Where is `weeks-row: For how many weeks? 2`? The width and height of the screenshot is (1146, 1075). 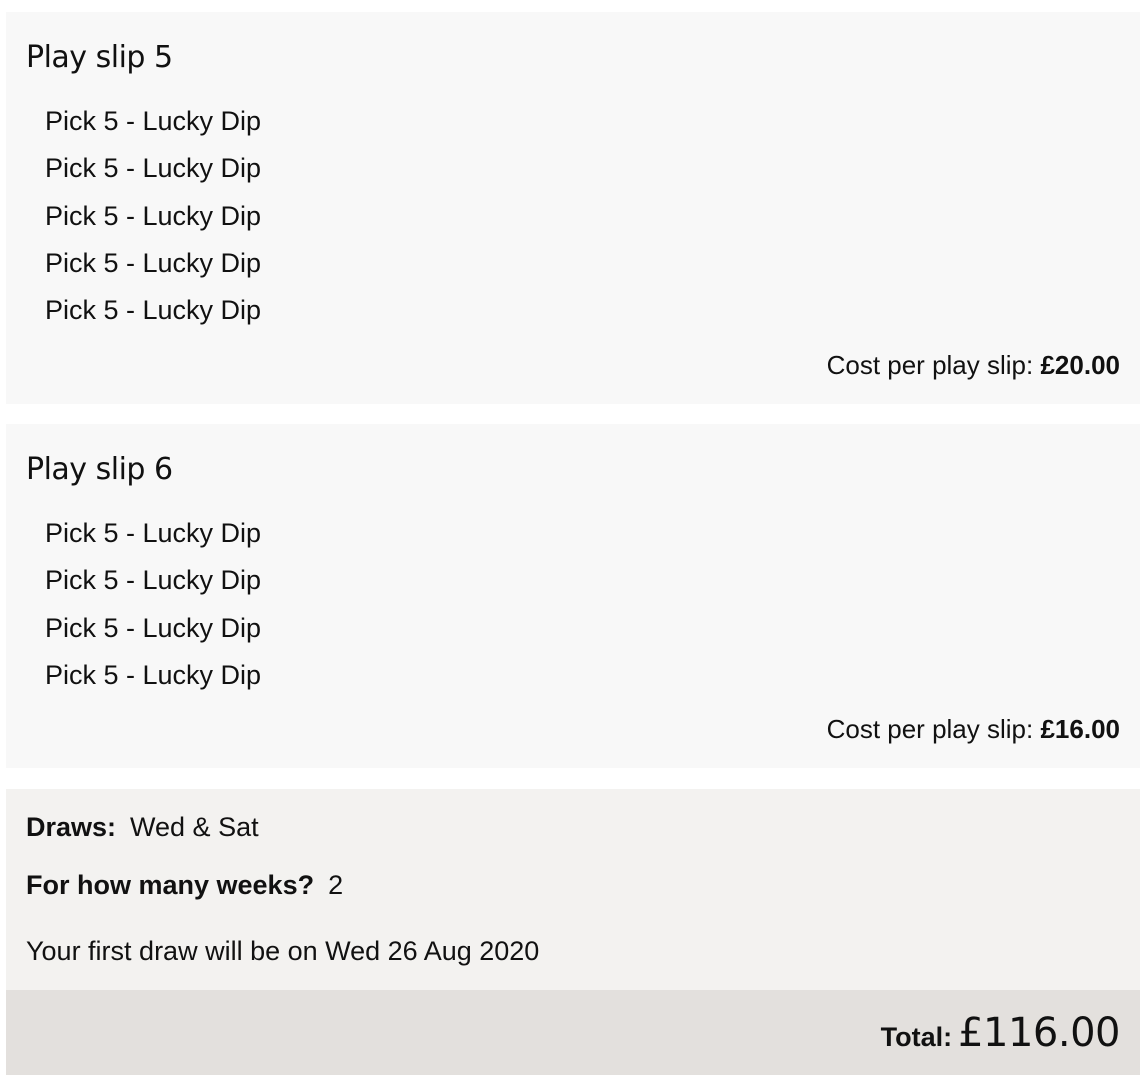 weeks-row: For how many weeks? 2 is located at coordinates (184, 885).